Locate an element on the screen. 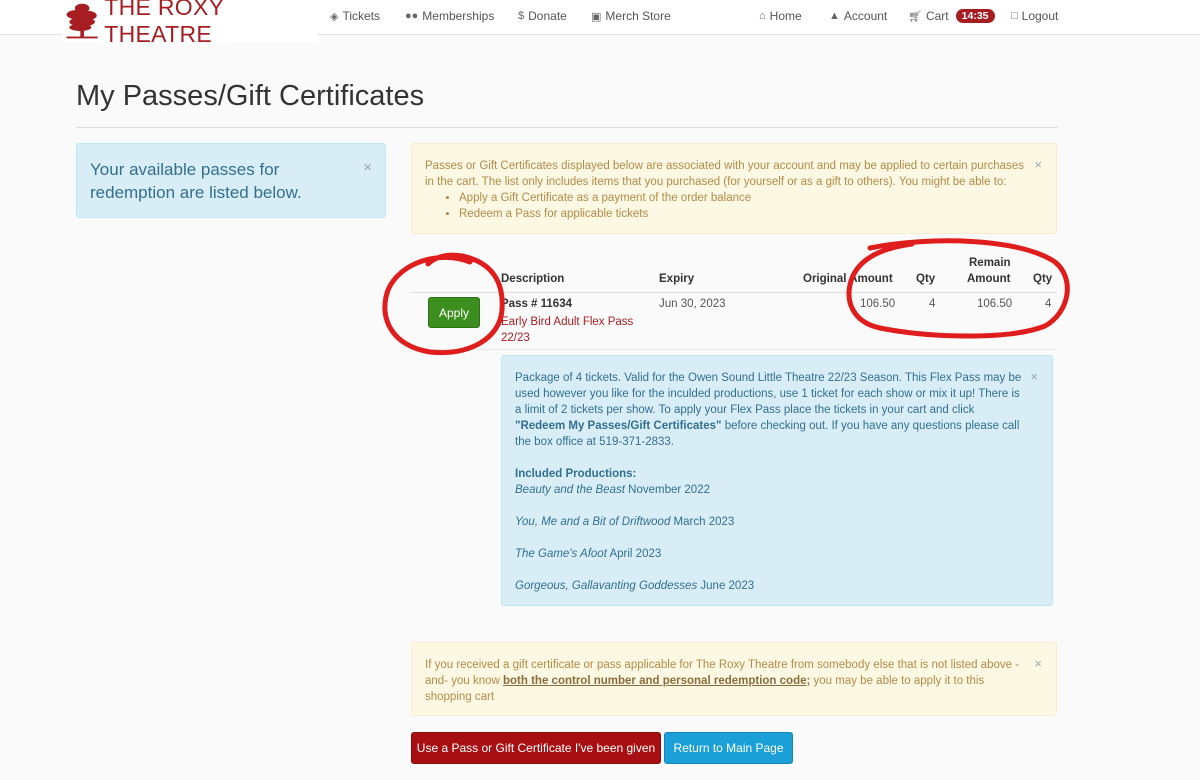  production-title: Beauty and the Beast is located at coordinates (570, 490).